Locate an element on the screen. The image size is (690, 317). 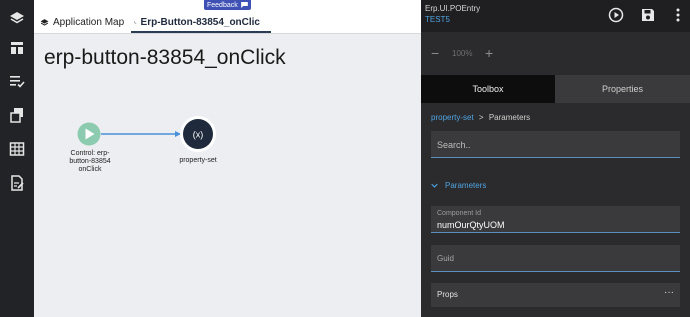
panel-tabs: Toolbox Properties is located at coordinates (555, 89).